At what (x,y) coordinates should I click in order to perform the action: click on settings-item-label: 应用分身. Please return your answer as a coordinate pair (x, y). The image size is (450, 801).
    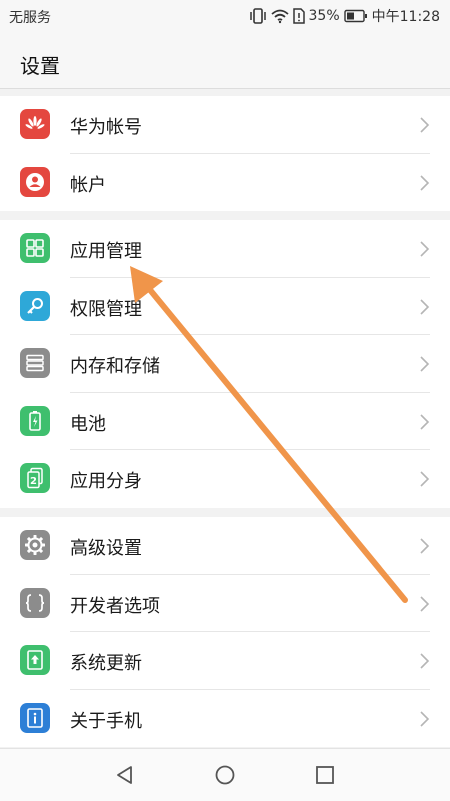
    Looking at the image, I should click on (106, 481).